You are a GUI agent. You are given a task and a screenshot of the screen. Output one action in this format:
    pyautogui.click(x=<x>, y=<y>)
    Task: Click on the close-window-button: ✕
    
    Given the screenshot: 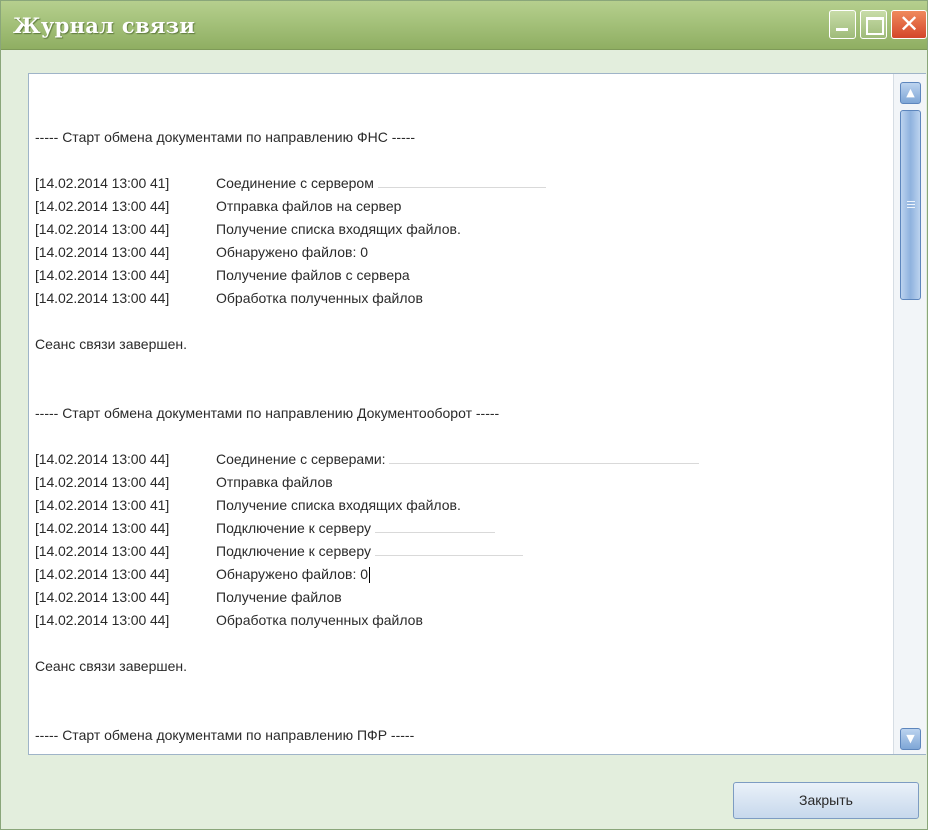 What is the action you would take?
    pyautogui.click(x=909, y=24)
    